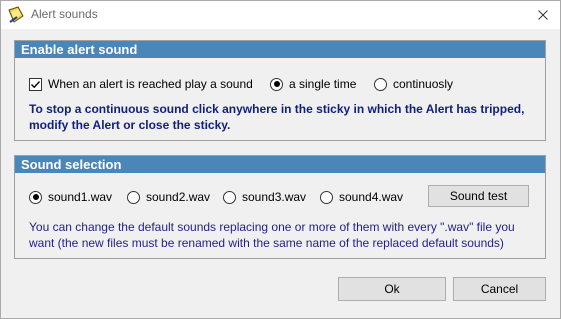  What do you see at coordinates (326, 197) in the screenshot?
I see `sound4-radio` at bounding box center [326, 197].